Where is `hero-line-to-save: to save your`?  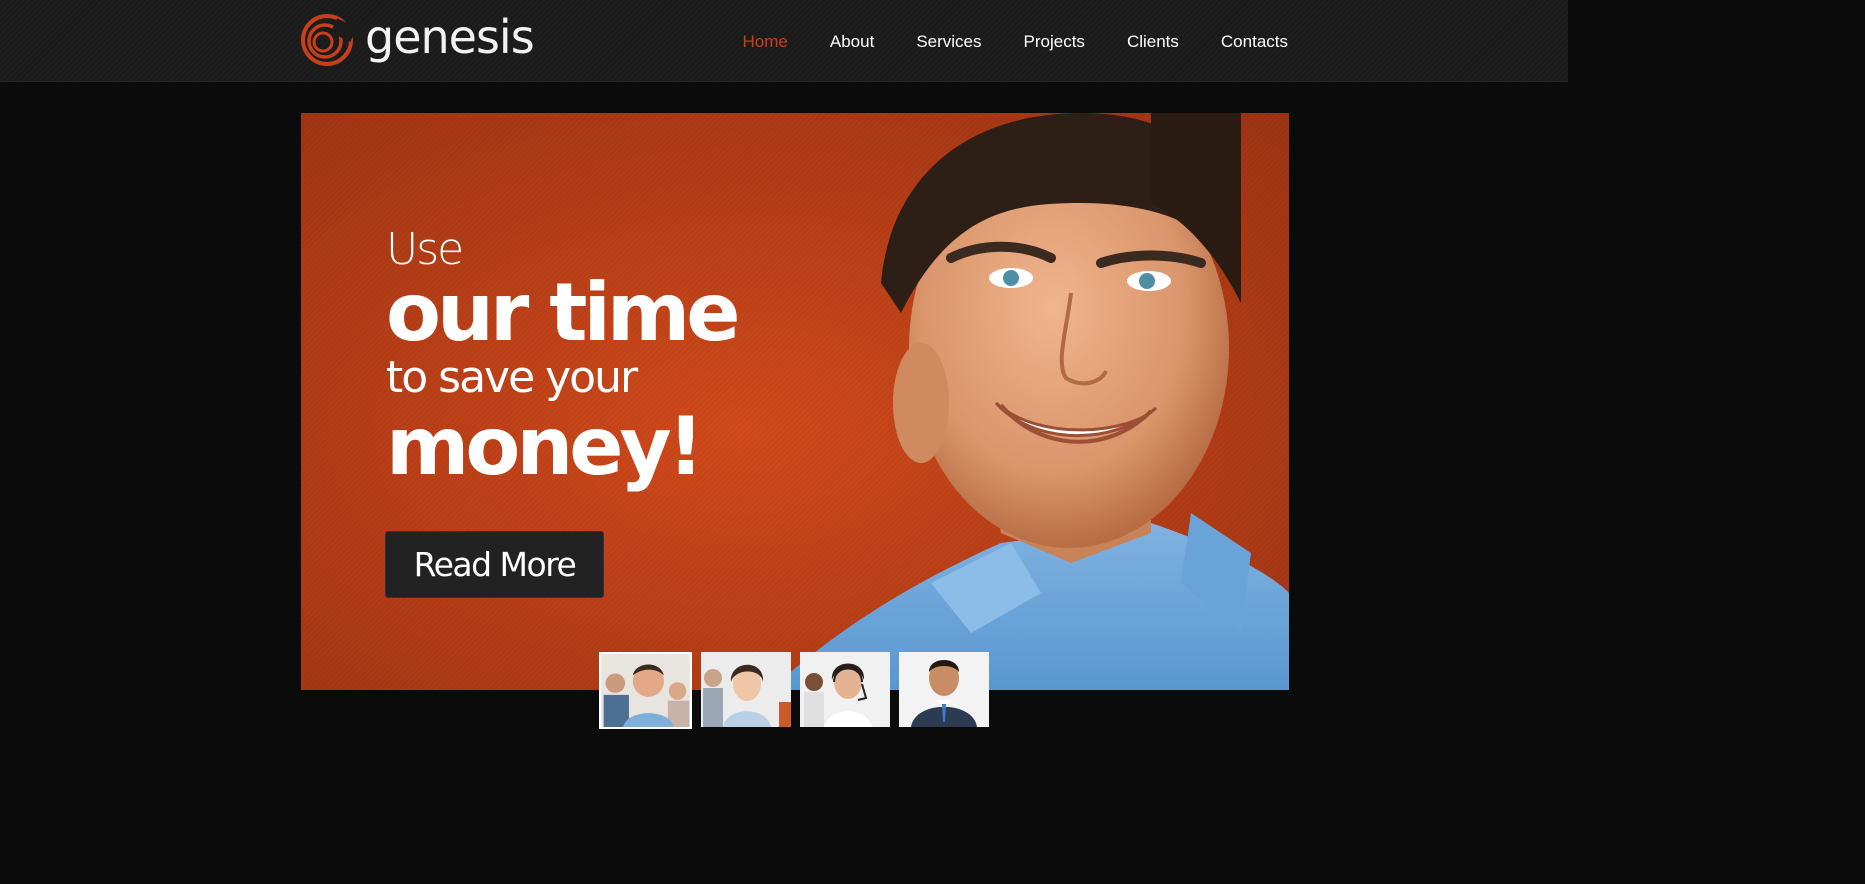
hero-line-to-save: to save your is located at coordinates (512, 377).